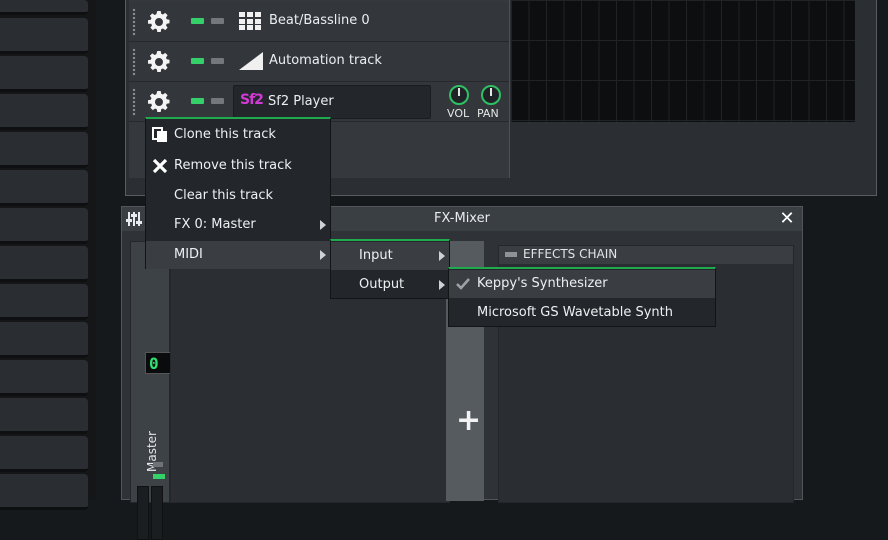 The image size is (888, 540). I want to click on clone-icon, so click(159, 134).